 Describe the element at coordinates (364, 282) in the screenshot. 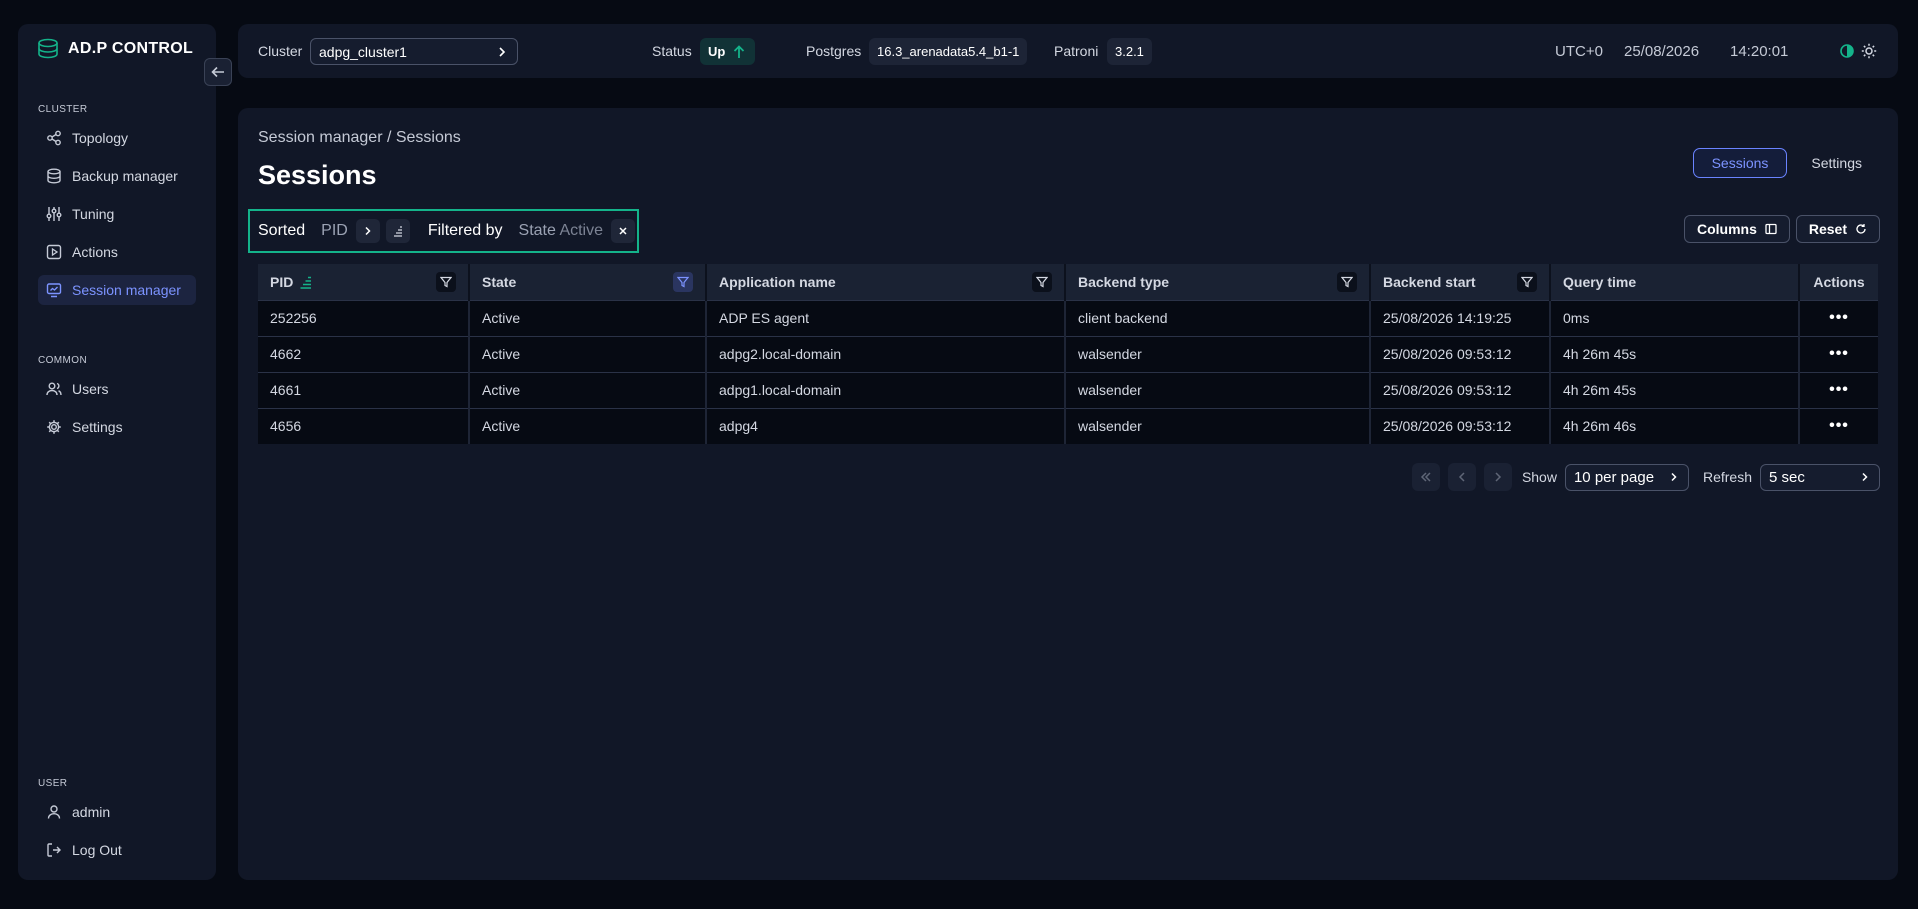

I see `column-header-pid: PID` at that location.